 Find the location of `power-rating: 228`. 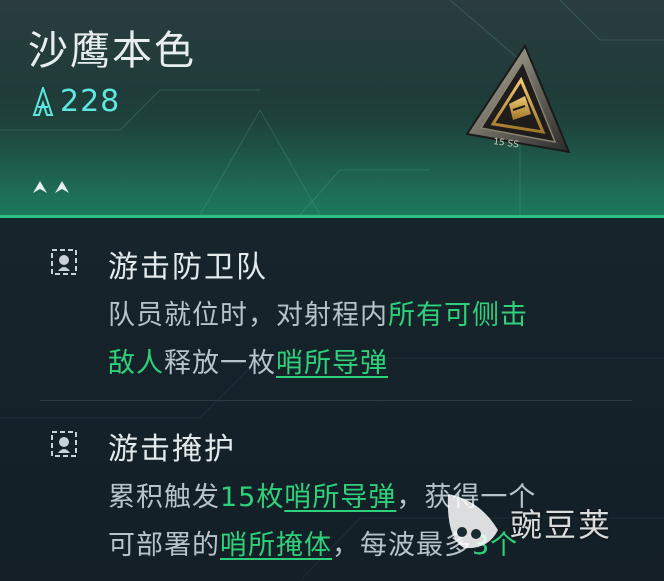

power-rating: 228 is located at coordinates (76, 101).